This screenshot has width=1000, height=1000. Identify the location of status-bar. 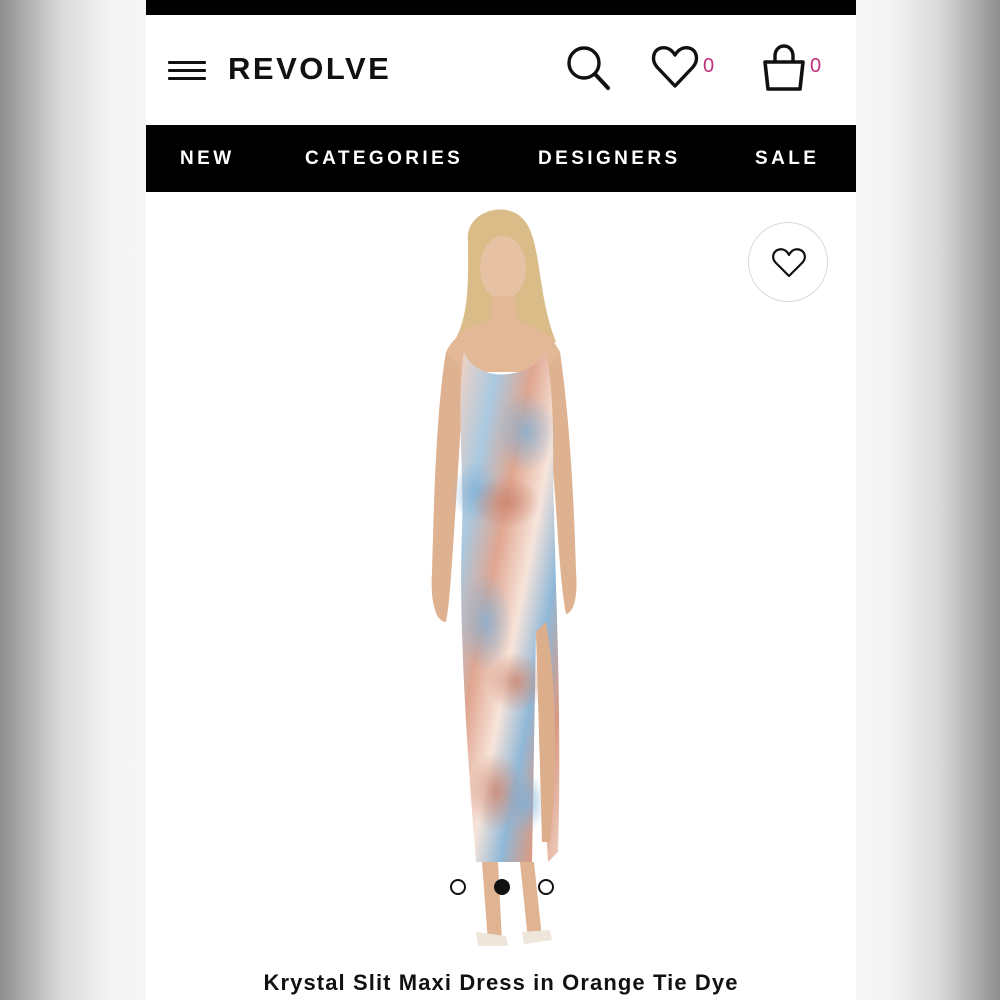
(501, 7).